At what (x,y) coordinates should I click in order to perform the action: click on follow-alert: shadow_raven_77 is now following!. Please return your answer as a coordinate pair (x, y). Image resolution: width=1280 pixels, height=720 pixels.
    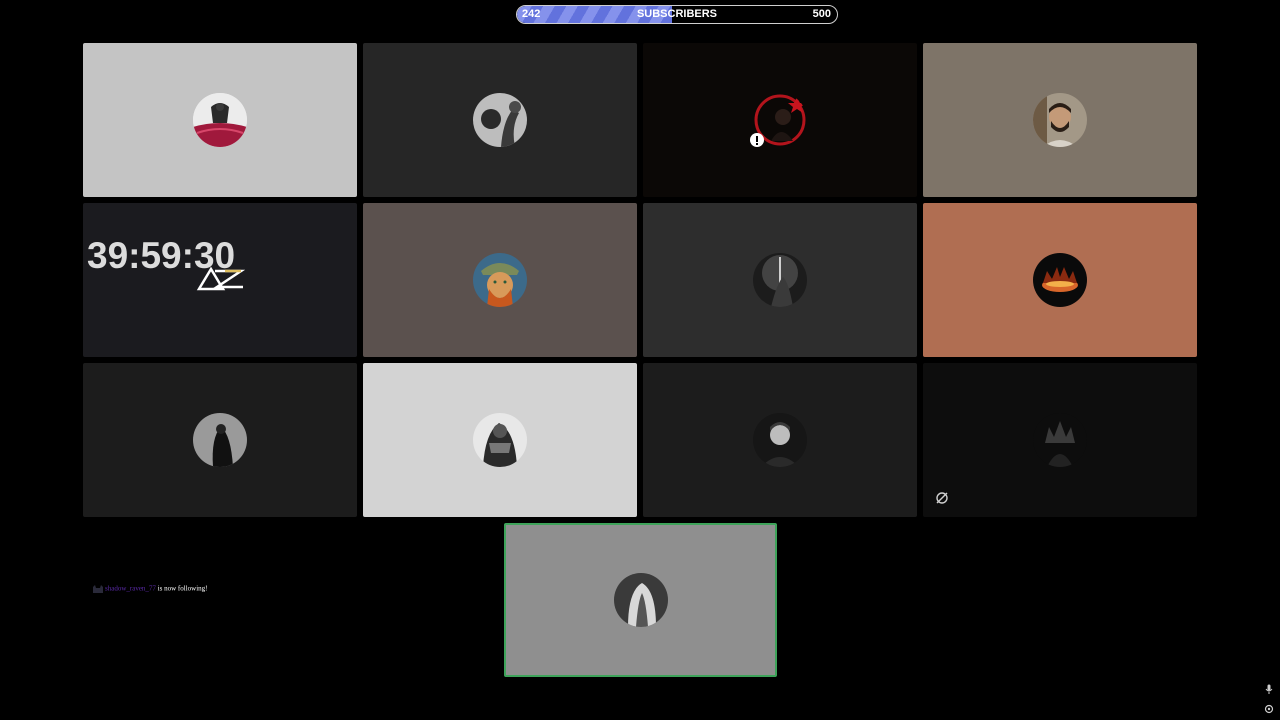
    Looking at the image, I should click on (149, 593).